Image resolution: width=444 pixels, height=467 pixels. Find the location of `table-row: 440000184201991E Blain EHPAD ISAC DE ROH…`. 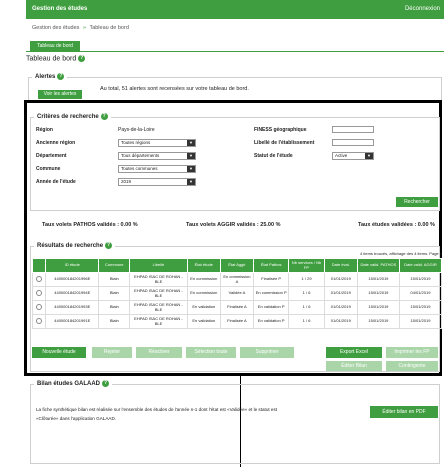

table-row: 440000184201991E Blain EHPAD ISAC DE ROH… is located at coordinates (237, 321).